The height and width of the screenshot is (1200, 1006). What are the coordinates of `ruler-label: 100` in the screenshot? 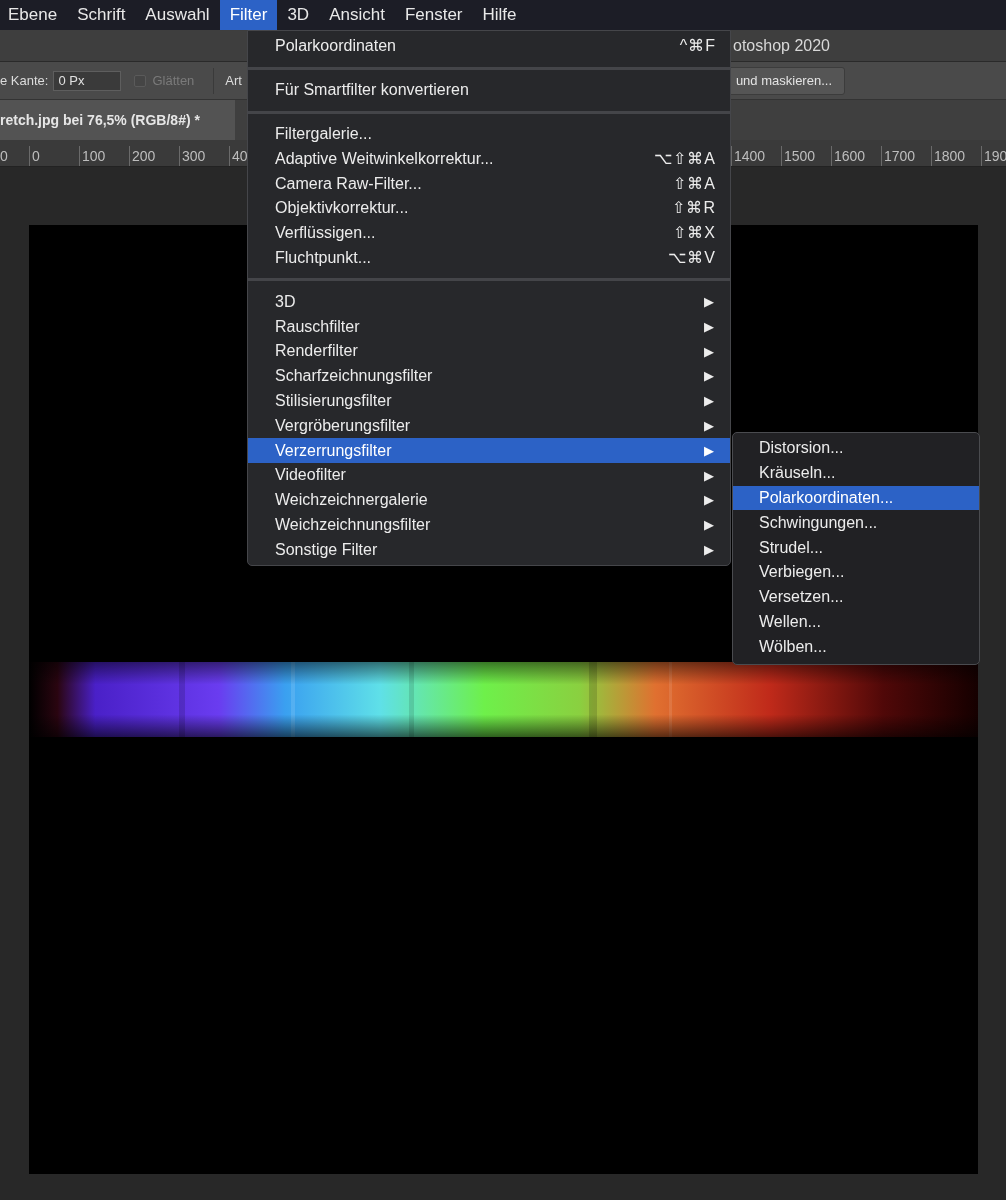 It's located at (94, 156).